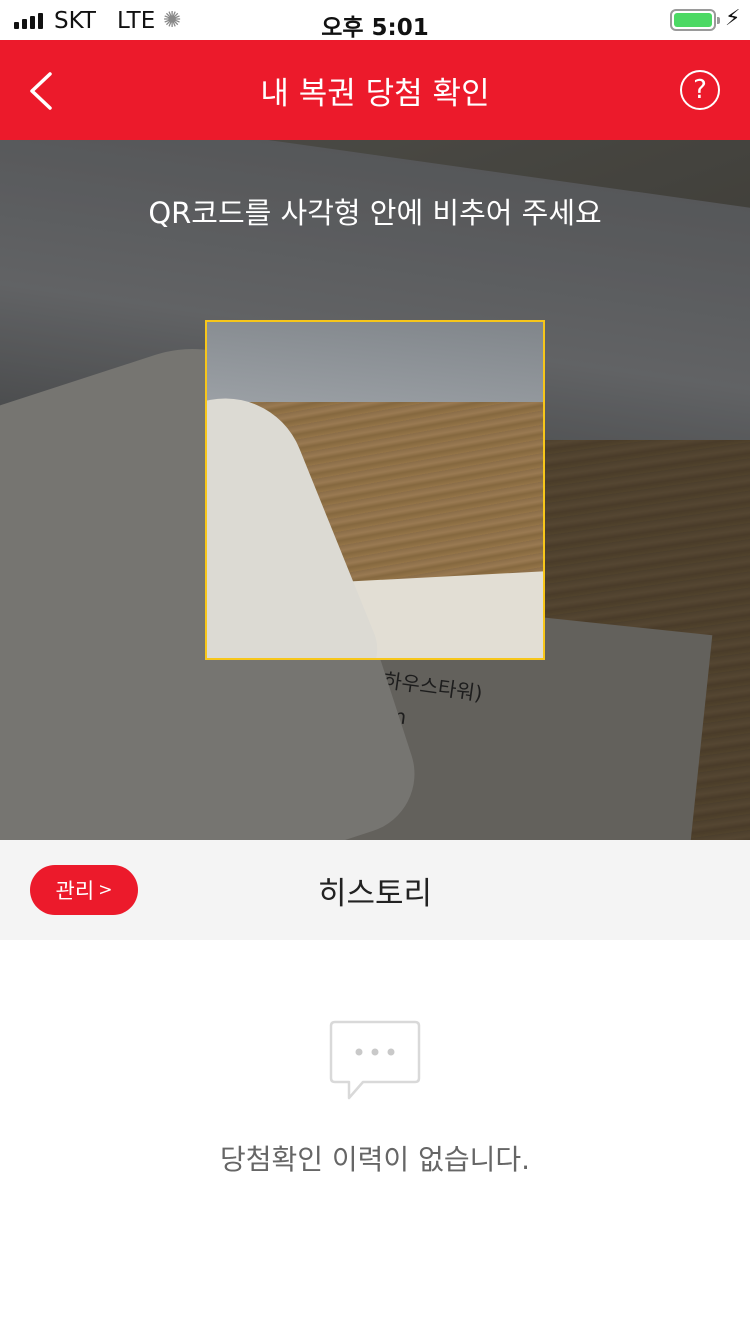 This screenshot has width=750, height=1334. I want to click on help-icon: ?, so click(700, 90).